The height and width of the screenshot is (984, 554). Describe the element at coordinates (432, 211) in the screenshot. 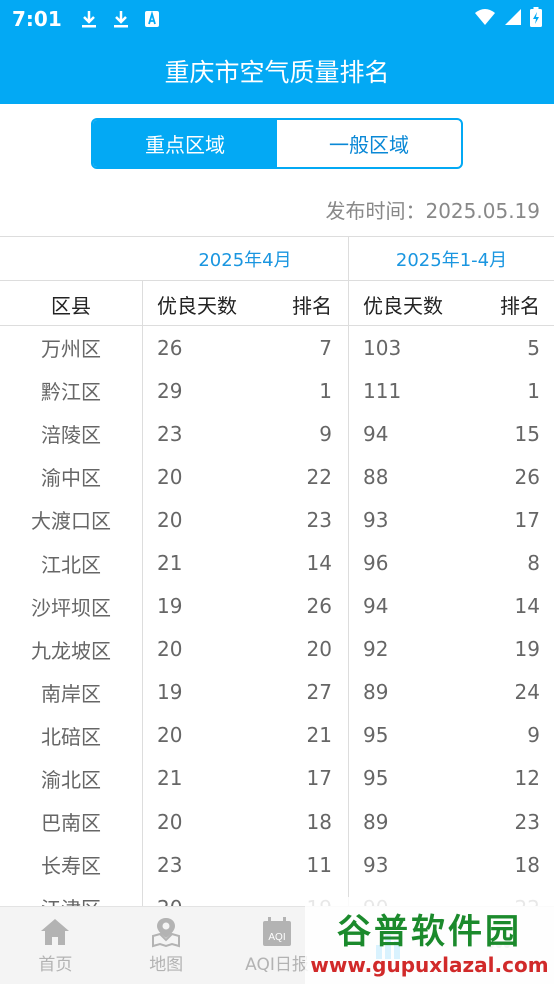

I see `publish-date: 发布时间：2025.05.19` at that location.